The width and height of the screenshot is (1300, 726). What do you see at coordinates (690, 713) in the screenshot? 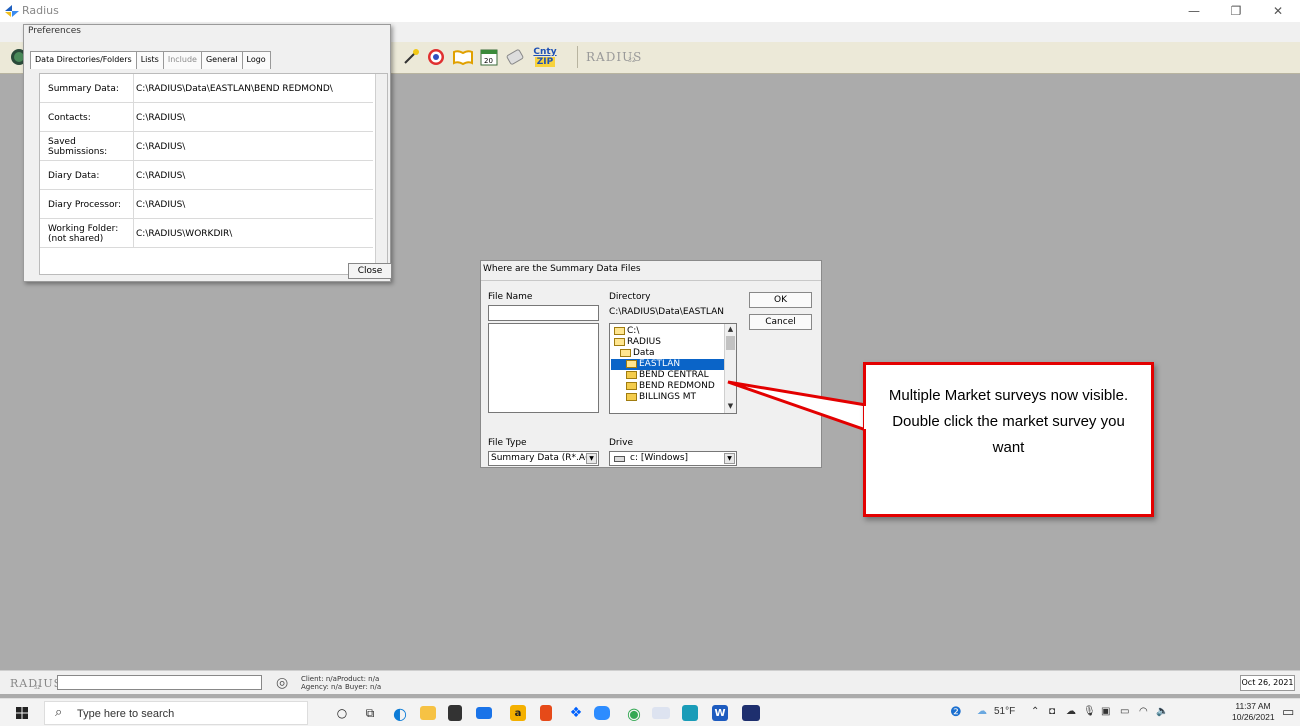
I see `webex-icon` at bounding box center [690, 713].